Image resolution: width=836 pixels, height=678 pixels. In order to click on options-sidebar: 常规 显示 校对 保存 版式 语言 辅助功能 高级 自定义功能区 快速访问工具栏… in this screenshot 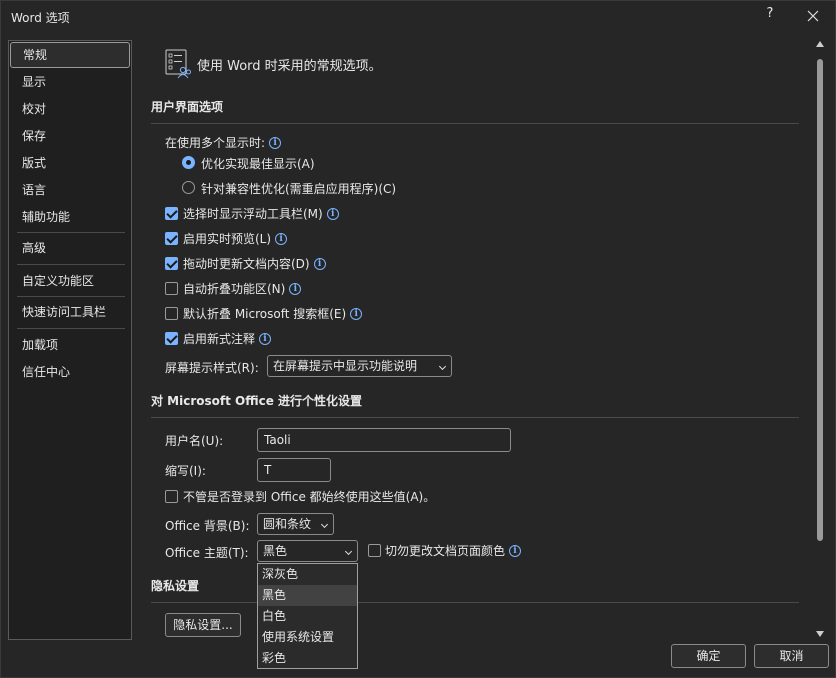, I will do `click(70, 340)`.